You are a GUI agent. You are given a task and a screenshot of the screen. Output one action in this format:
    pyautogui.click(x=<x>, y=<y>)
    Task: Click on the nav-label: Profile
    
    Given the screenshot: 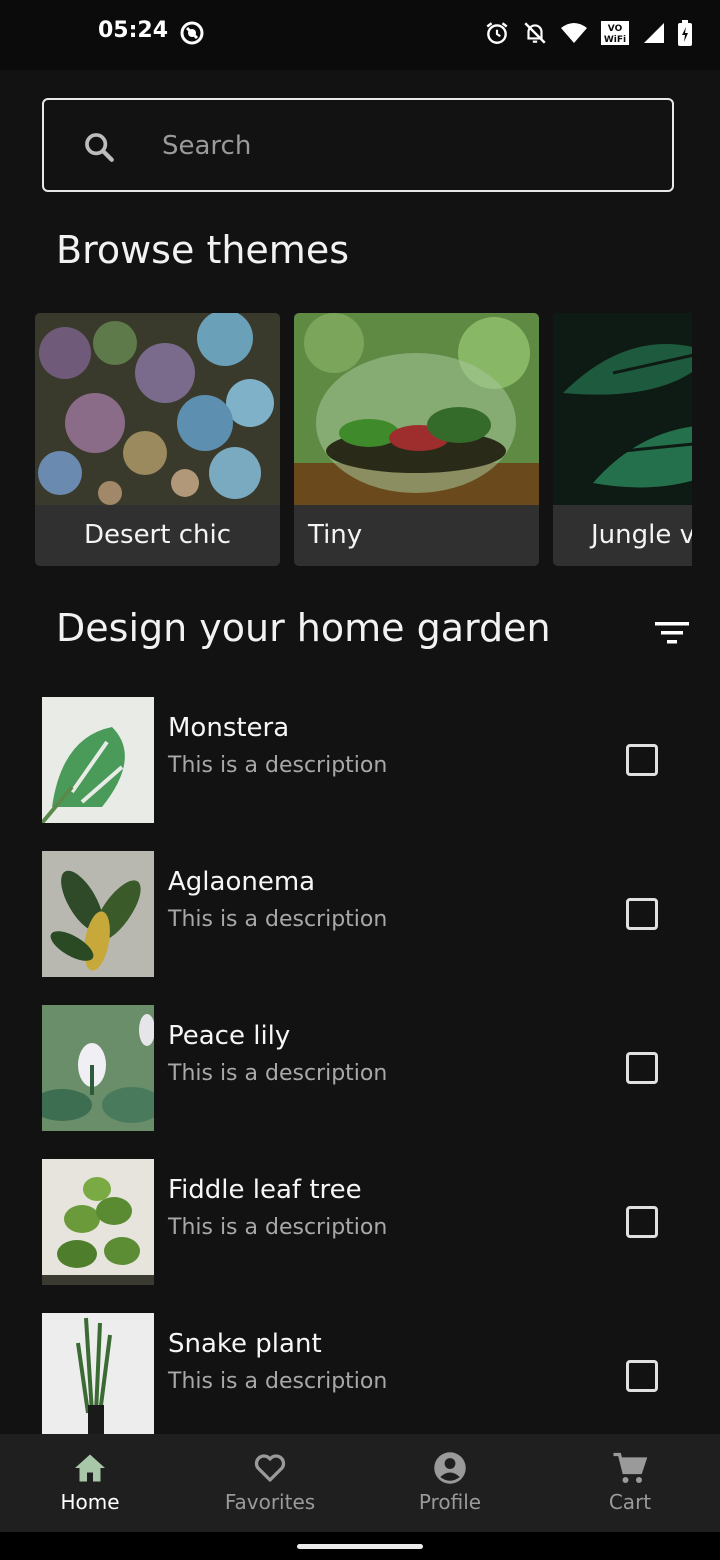 What is the action you would take?
    pyautogui.click(x=450, y=1502)
    